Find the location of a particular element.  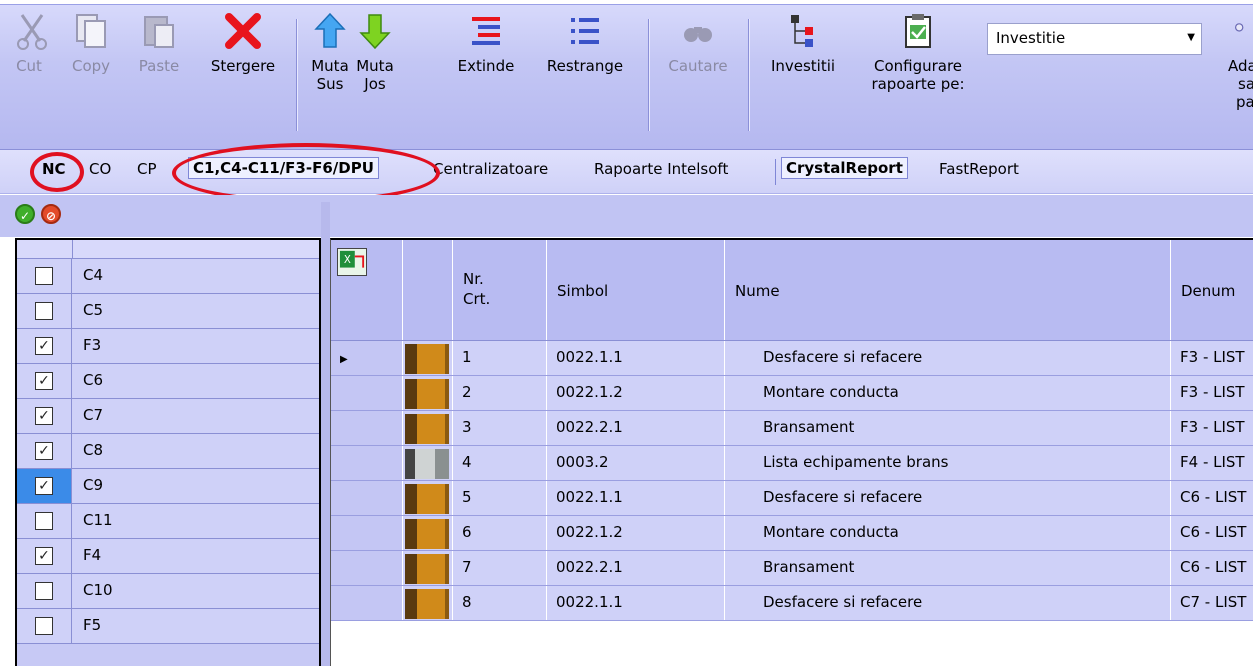

checkbox-list-item: F5 is located at coordinates (168, 626).